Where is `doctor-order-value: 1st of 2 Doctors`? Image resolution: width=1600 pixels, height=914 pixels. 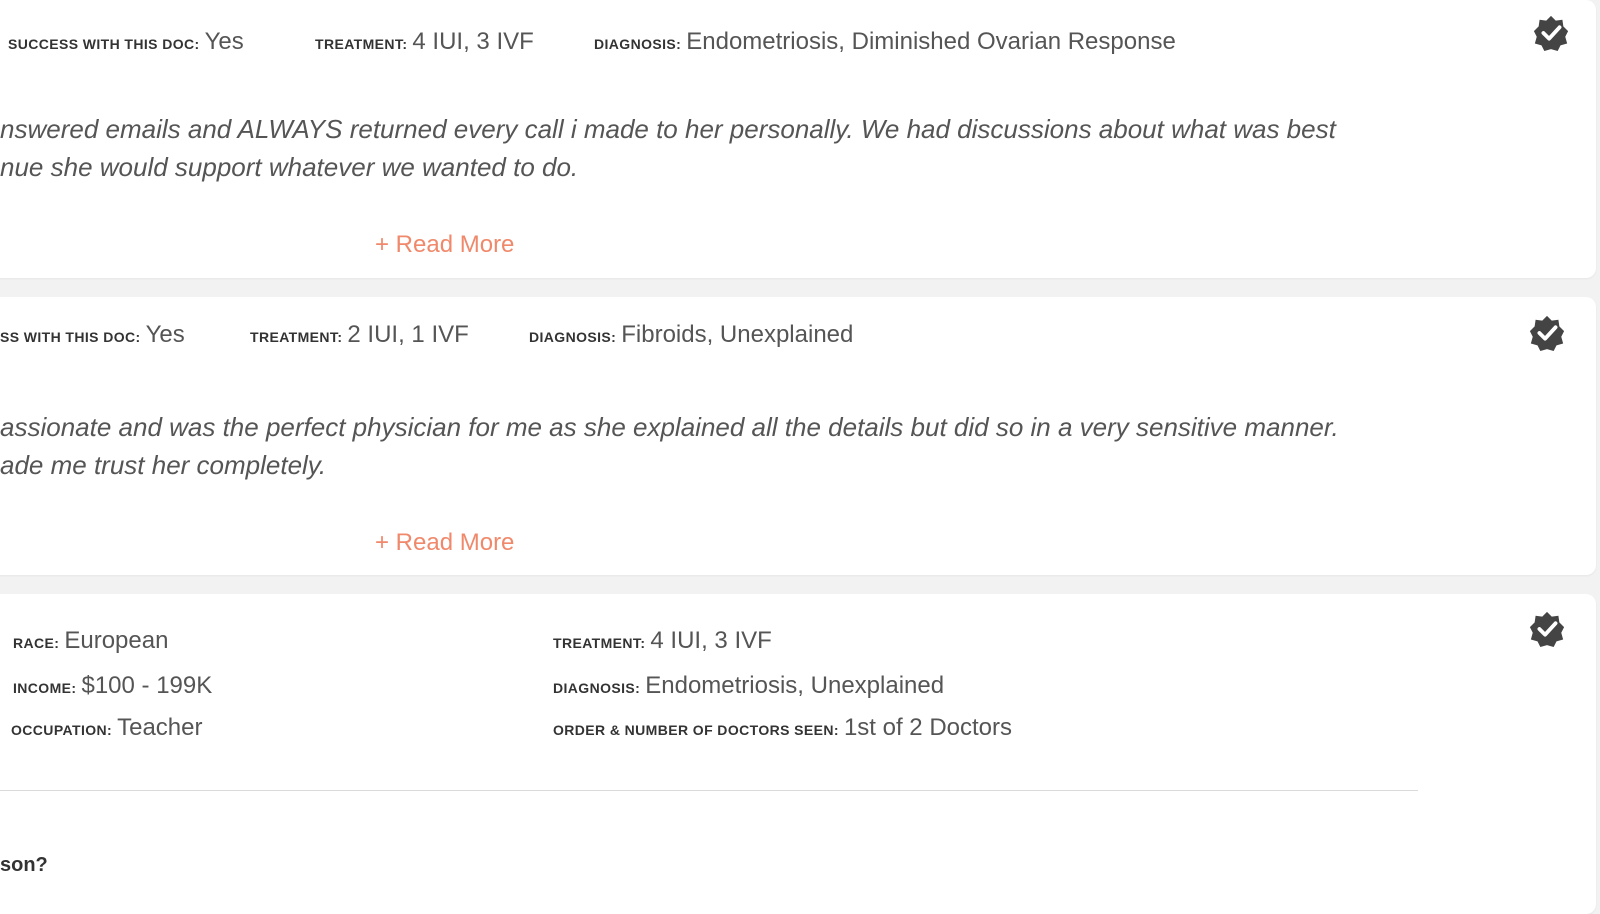
doctor-order-value: 1st of 2 Doctors is located at coordinates (928, 727).